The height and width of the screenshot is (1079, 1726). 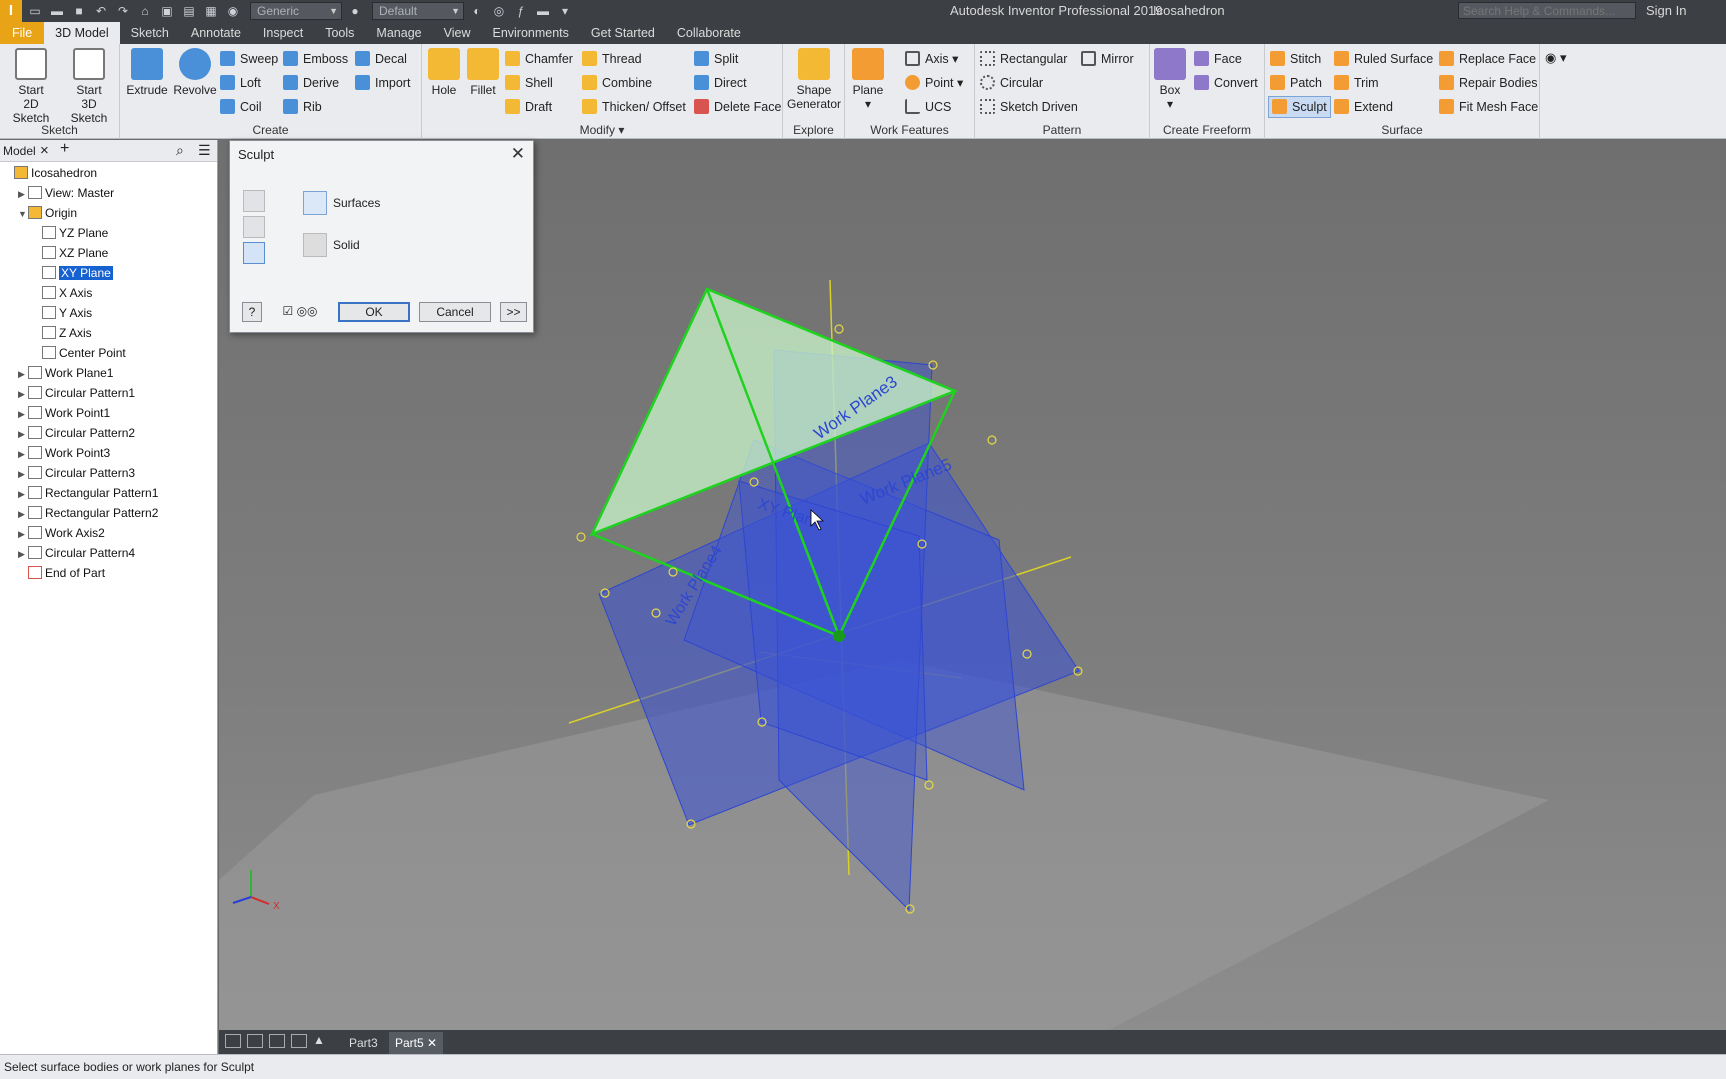 I want to click on output-solid-option: Solid, so click(x=331, y=245).